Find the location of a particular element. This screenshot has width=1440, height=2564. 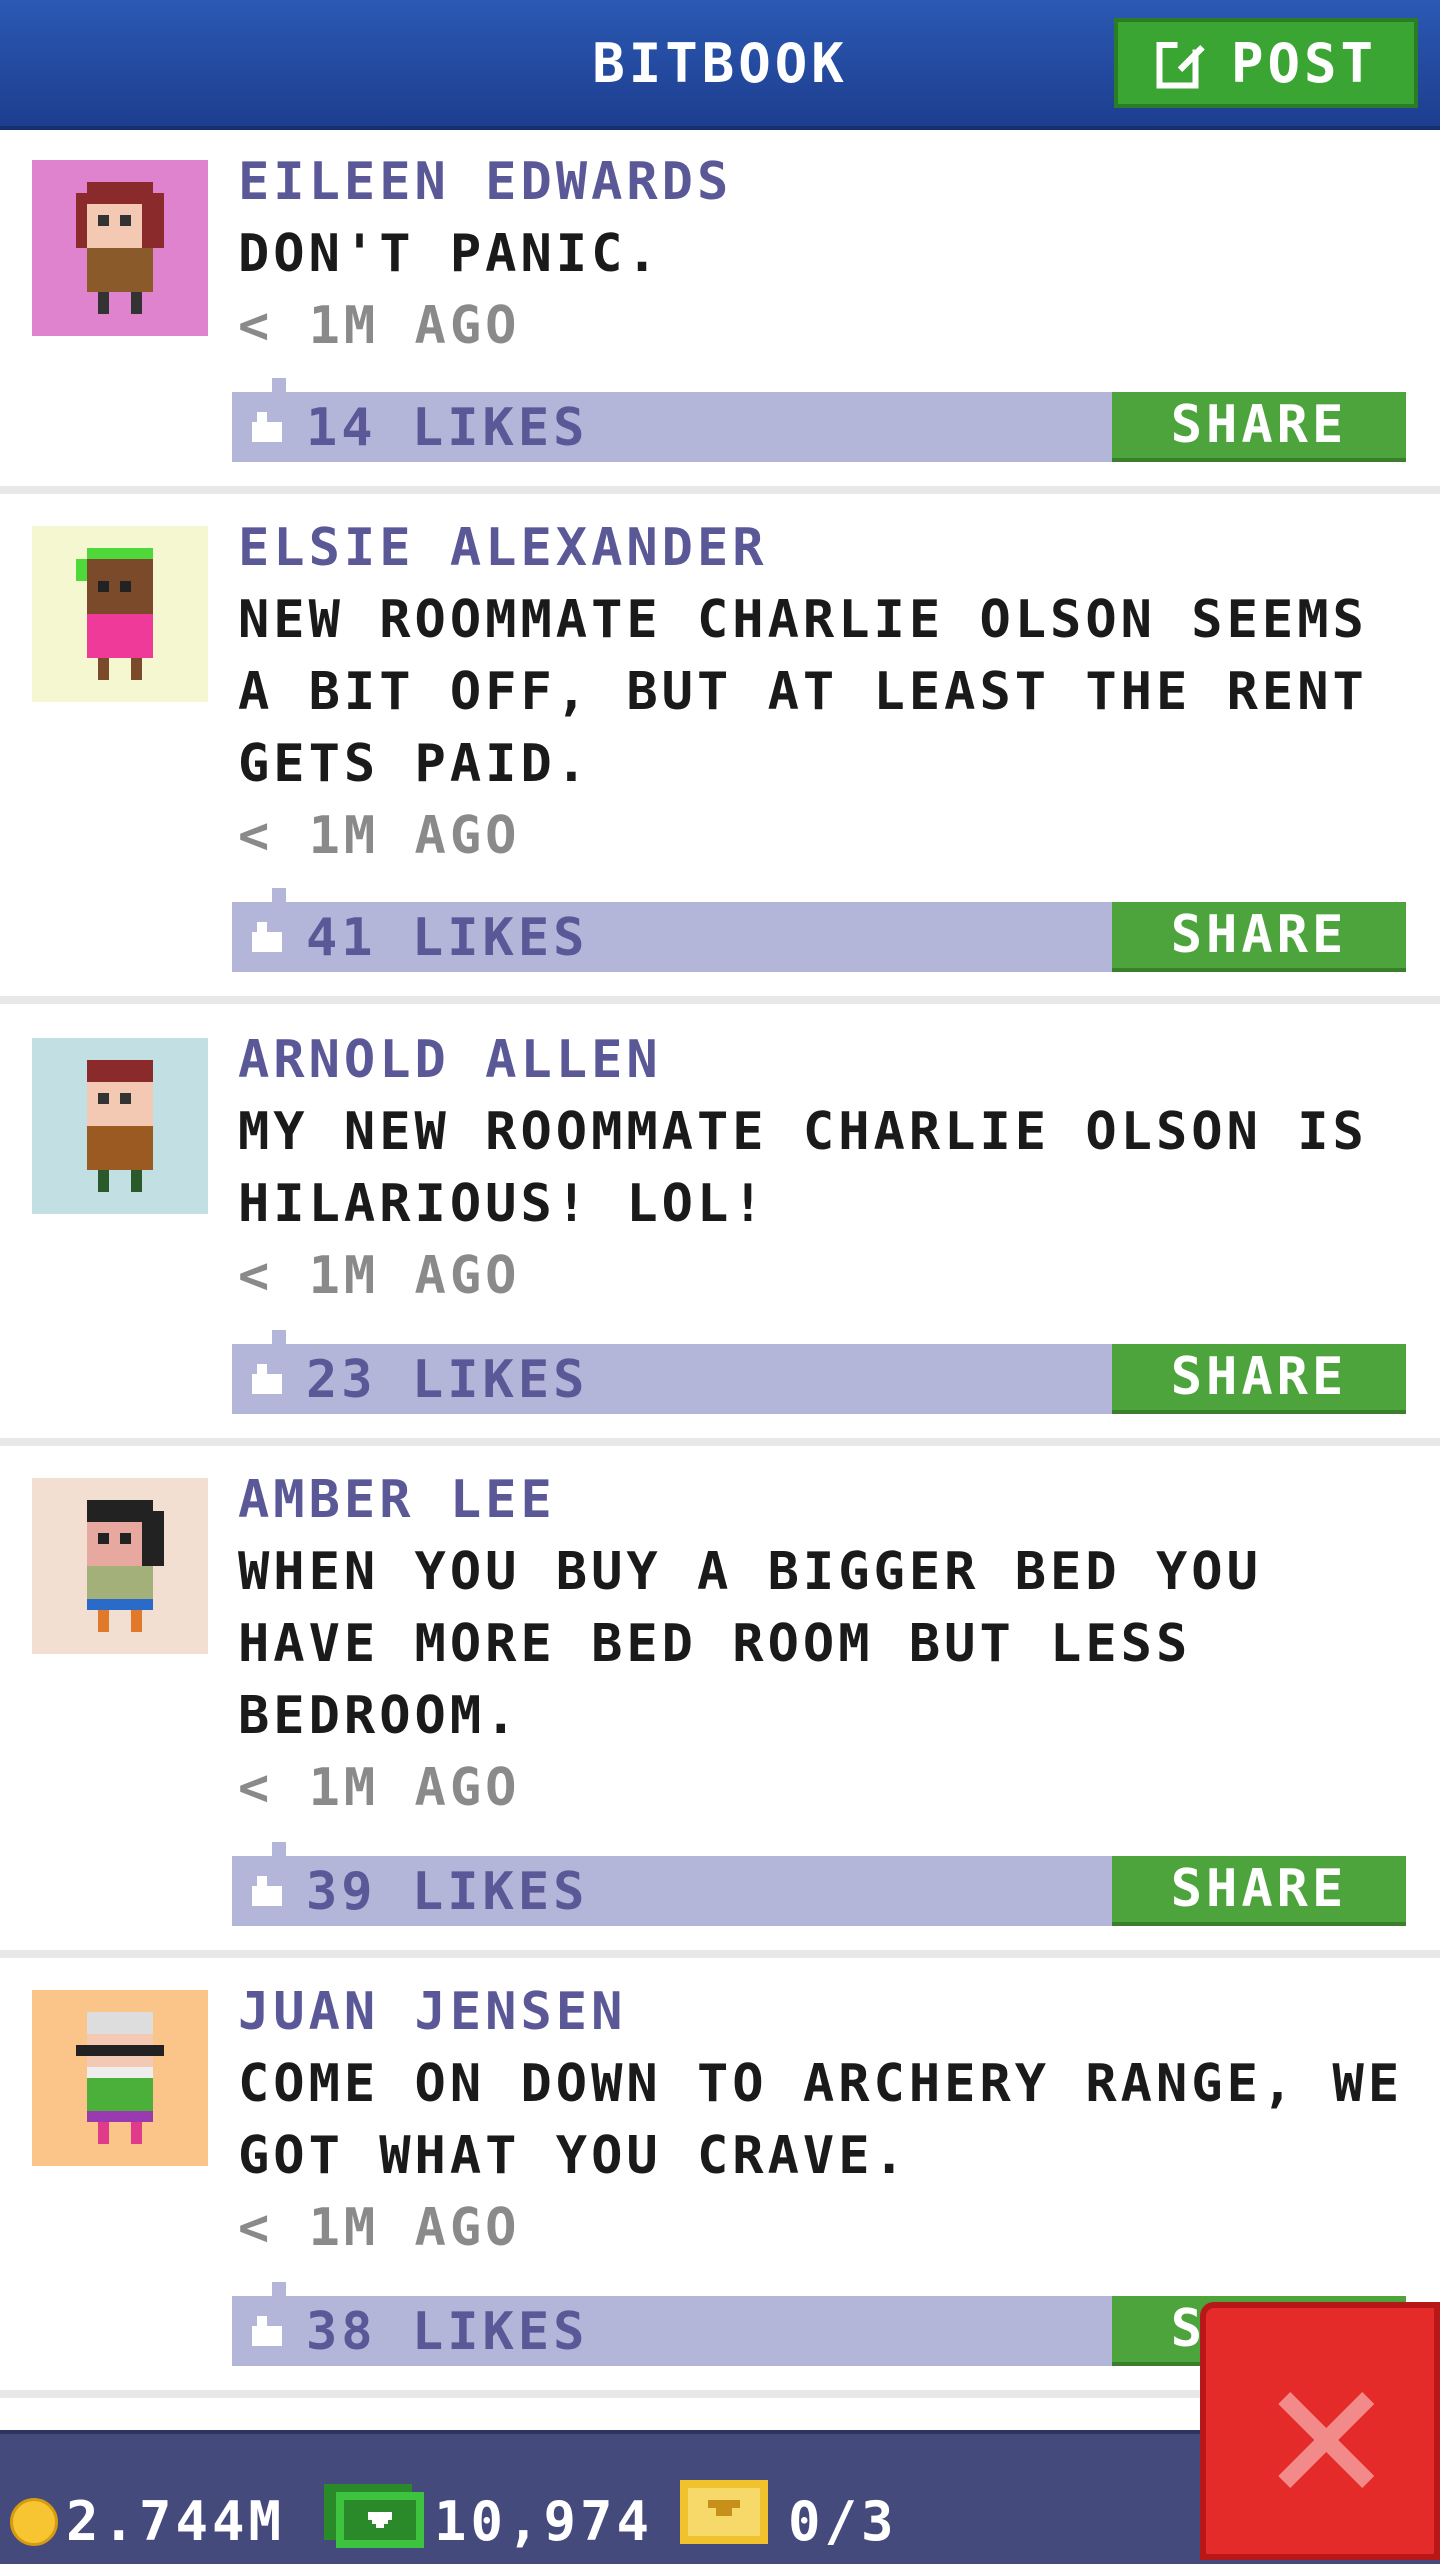

like-bar: 39 LIKES SHARE is located at coordinates (819, 1884).